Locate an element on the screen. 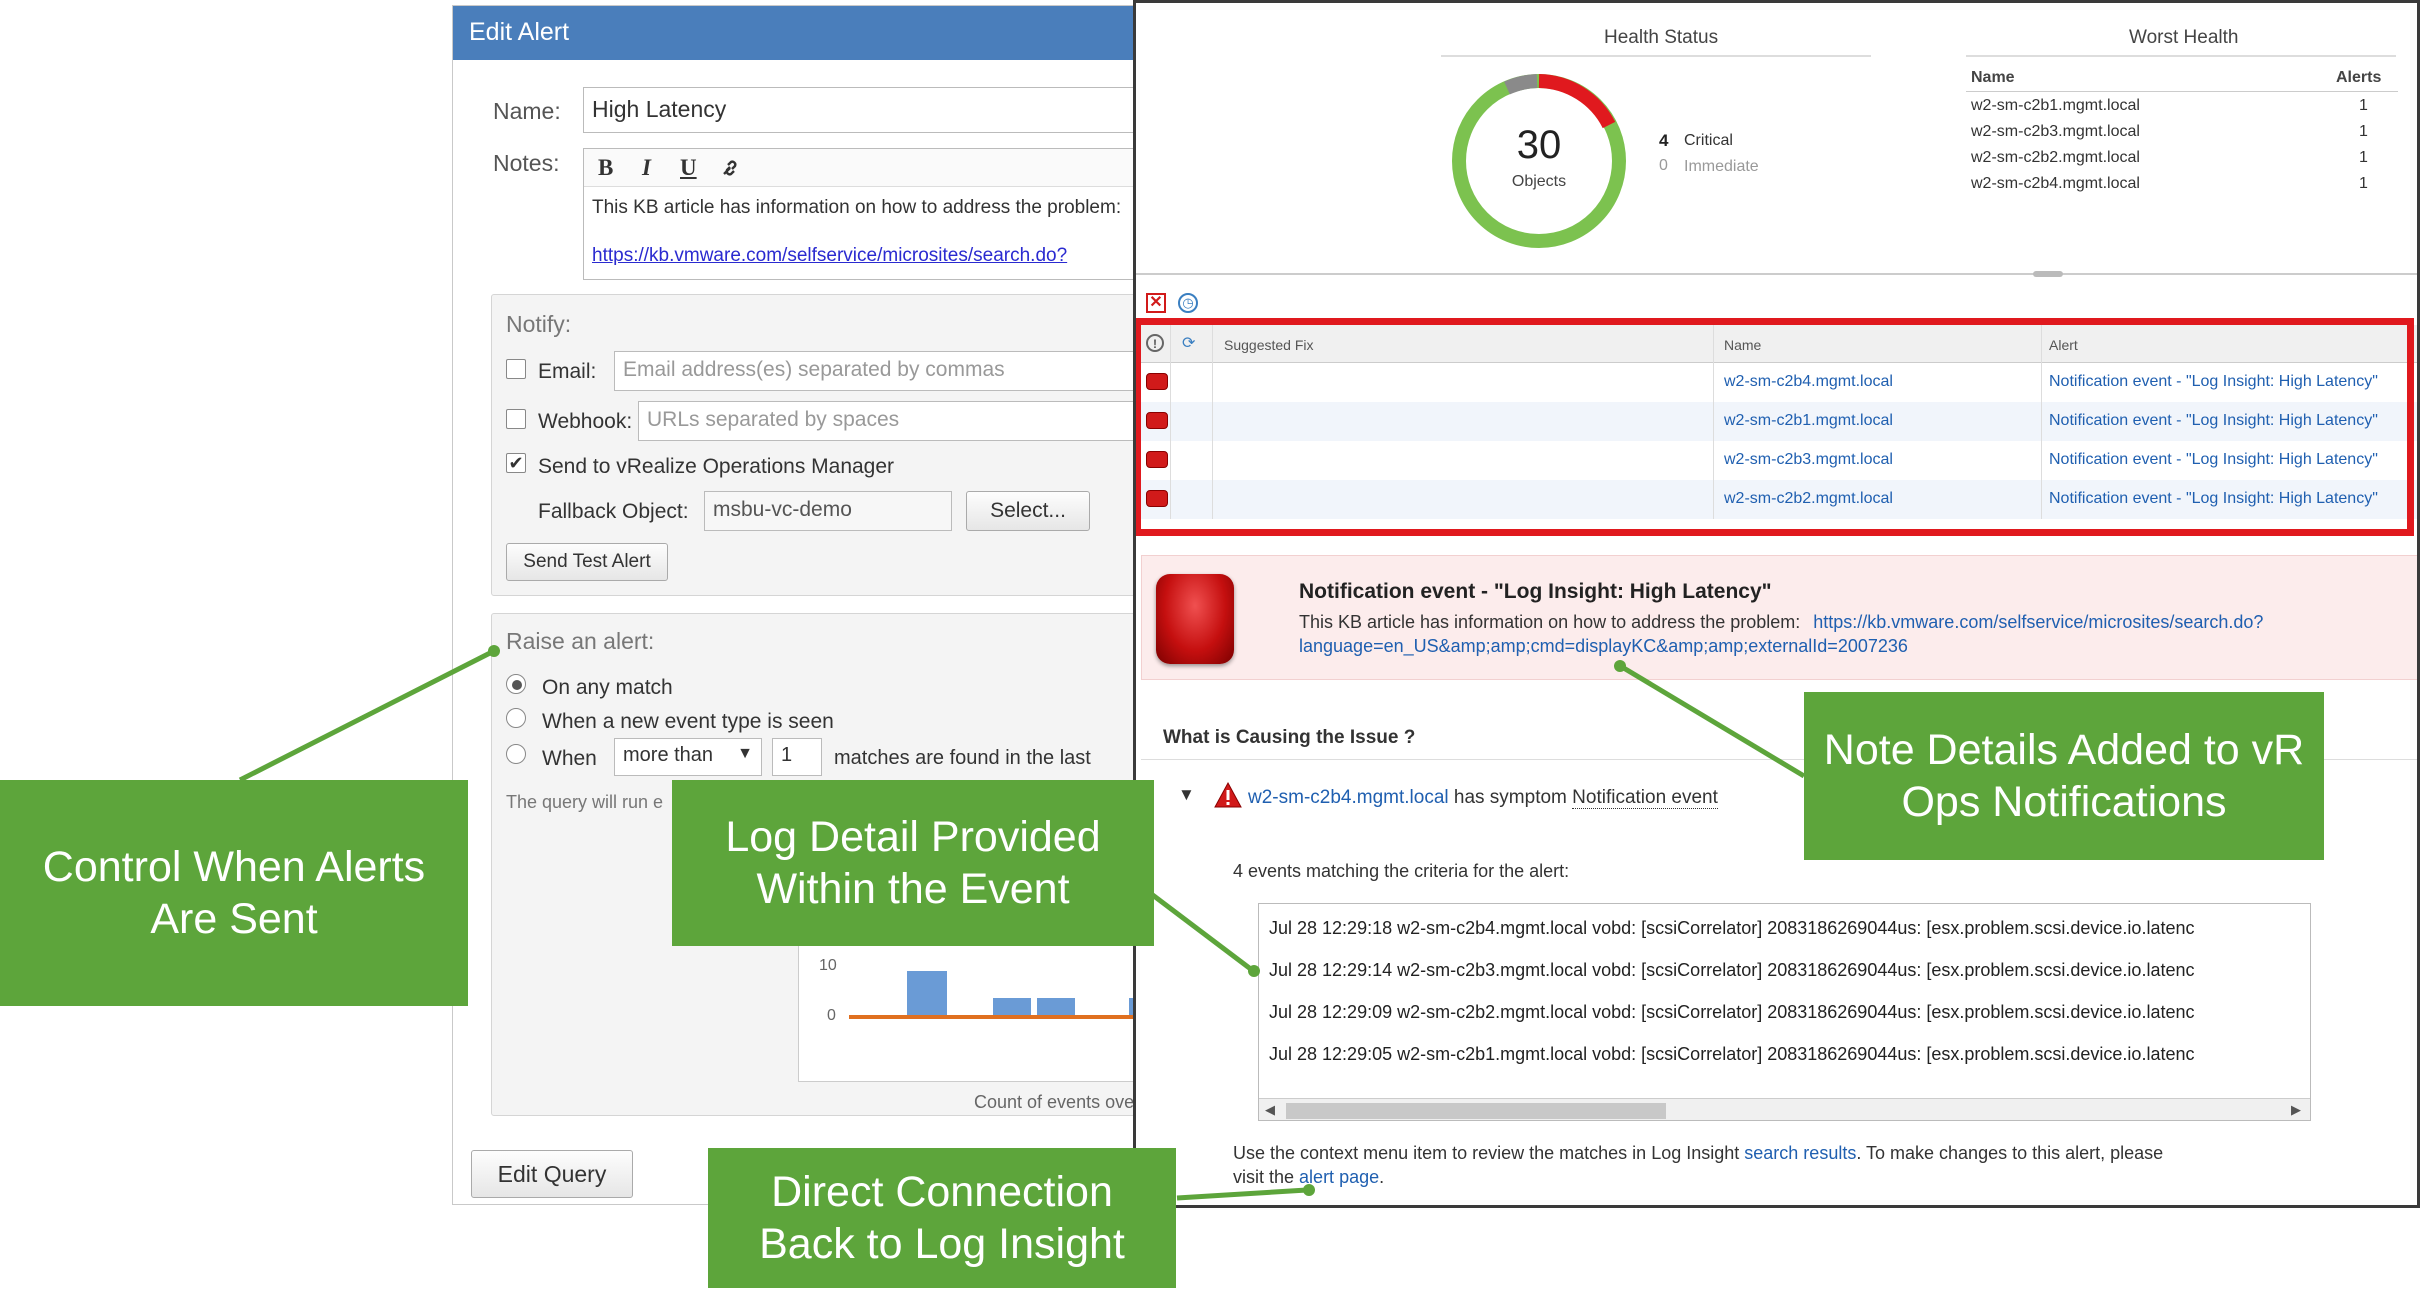 The height and width of the screenshot is (1292, 2420). radio-new-event is located at coordinates (516, 718).